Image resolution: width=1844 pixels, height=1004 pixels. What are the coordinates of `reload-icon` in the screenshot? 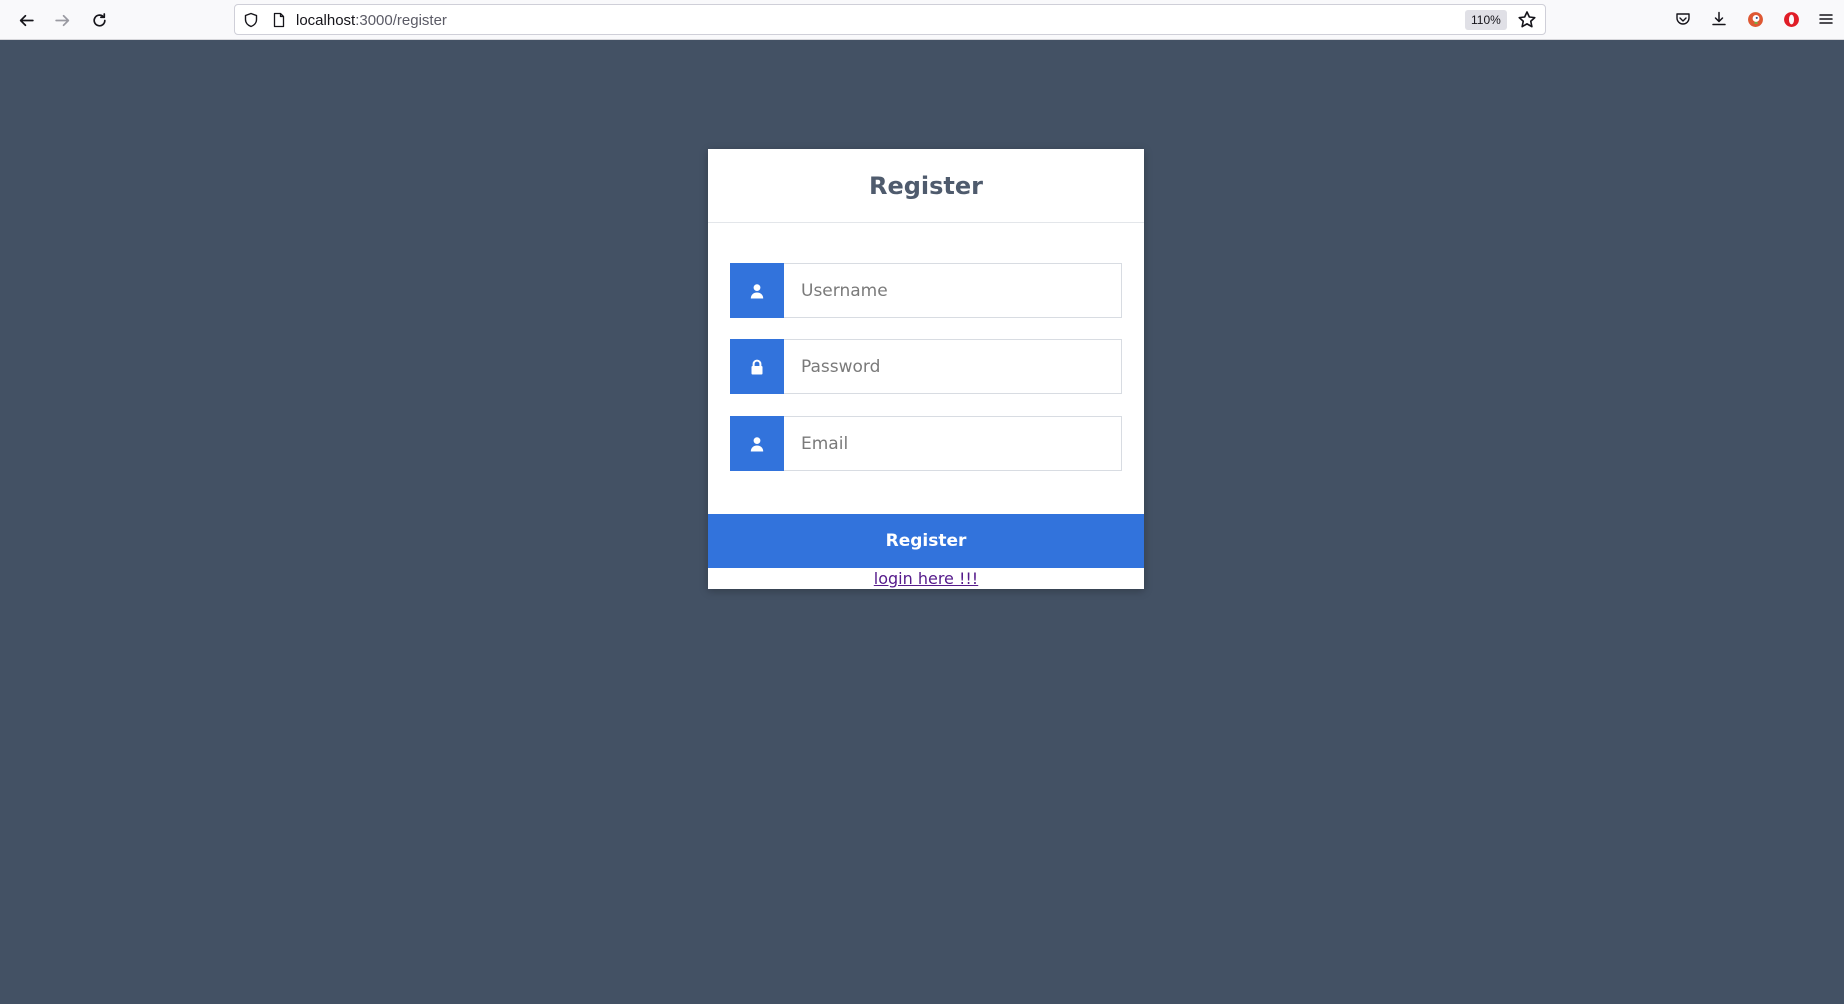 It's located at (99, 20).